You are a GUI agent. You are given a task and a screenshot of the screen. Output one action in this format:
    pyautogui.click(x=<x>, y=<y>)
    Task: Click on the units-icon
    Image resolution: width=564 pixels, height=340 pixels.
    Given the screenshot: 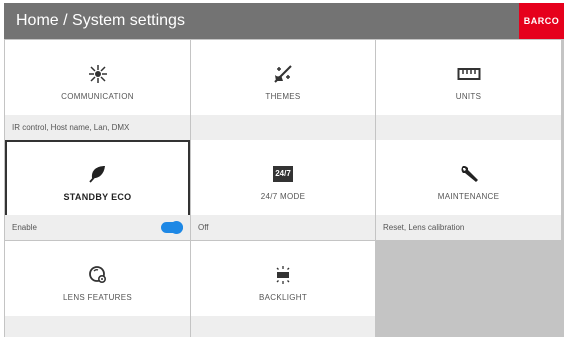 What is the action you would take?
    pyautogui.click(x=468, y=74)
    